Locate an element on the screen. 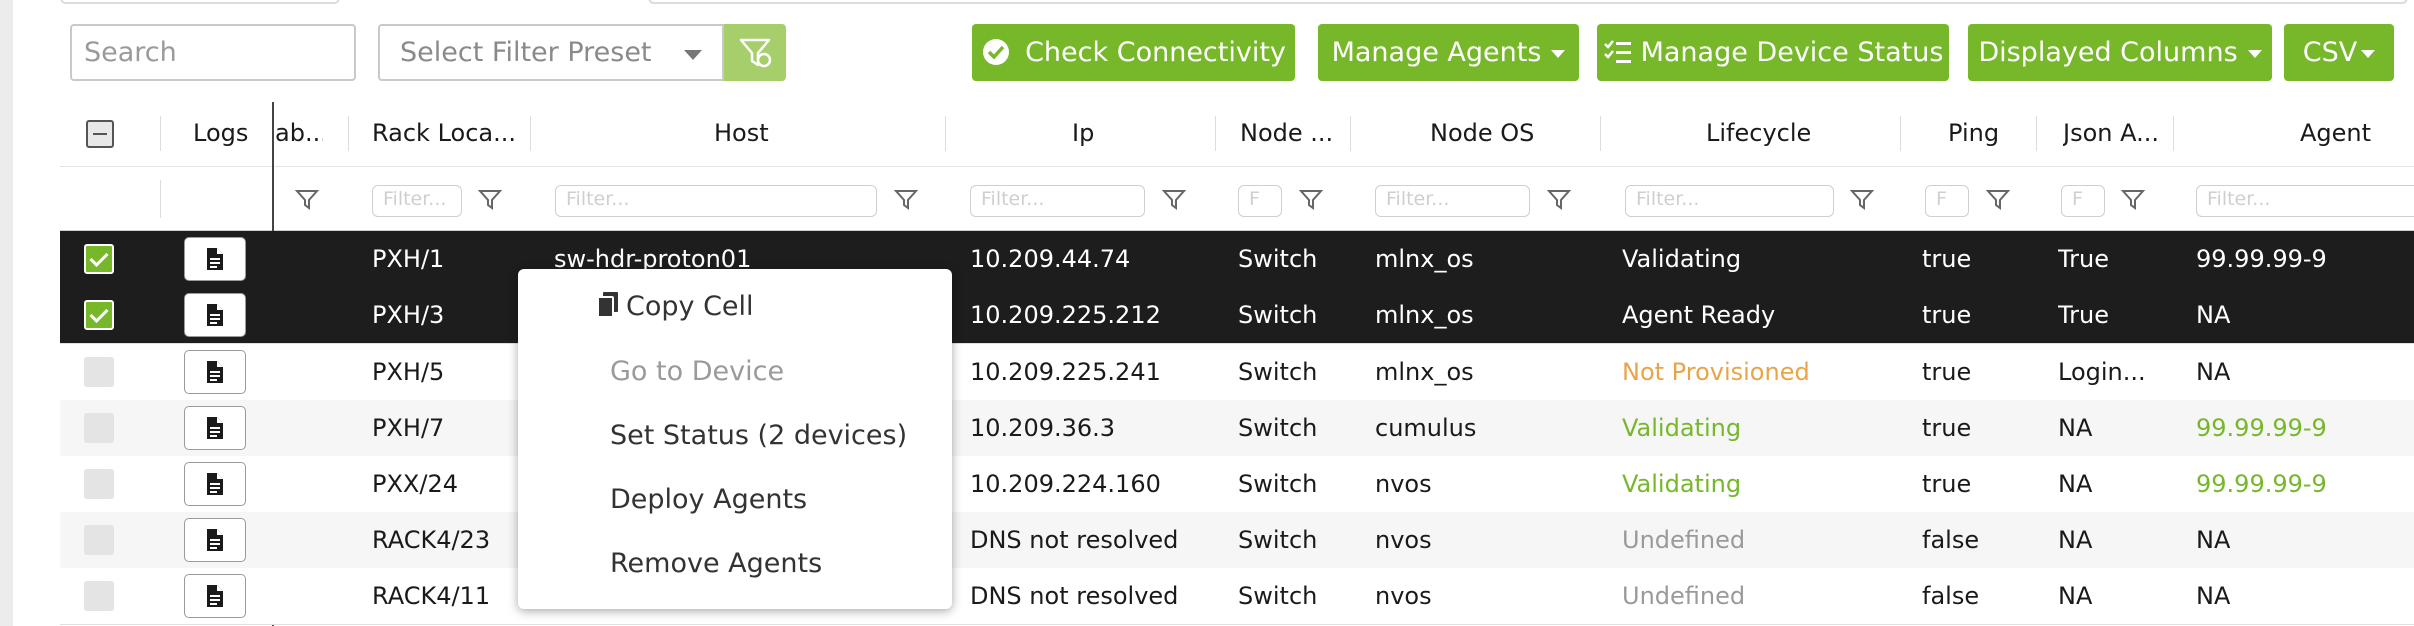  cell-json: True is located at coordinates (2083, 259).